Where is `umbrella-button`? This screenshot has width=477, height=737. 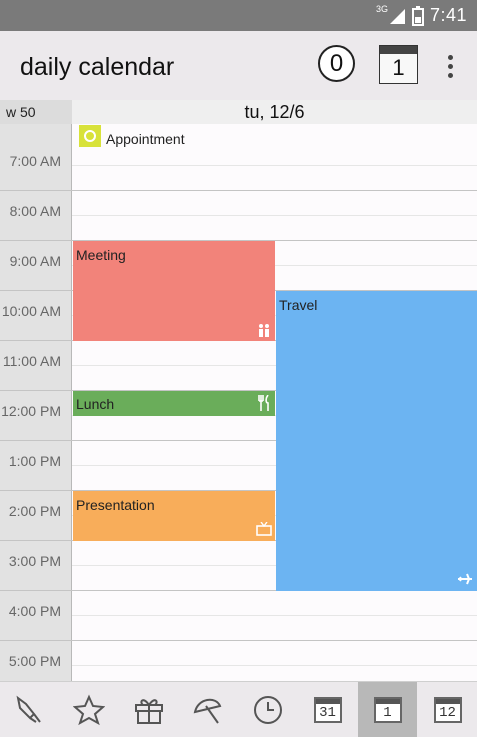
umbrella-button is located at coordinates (207, 709).